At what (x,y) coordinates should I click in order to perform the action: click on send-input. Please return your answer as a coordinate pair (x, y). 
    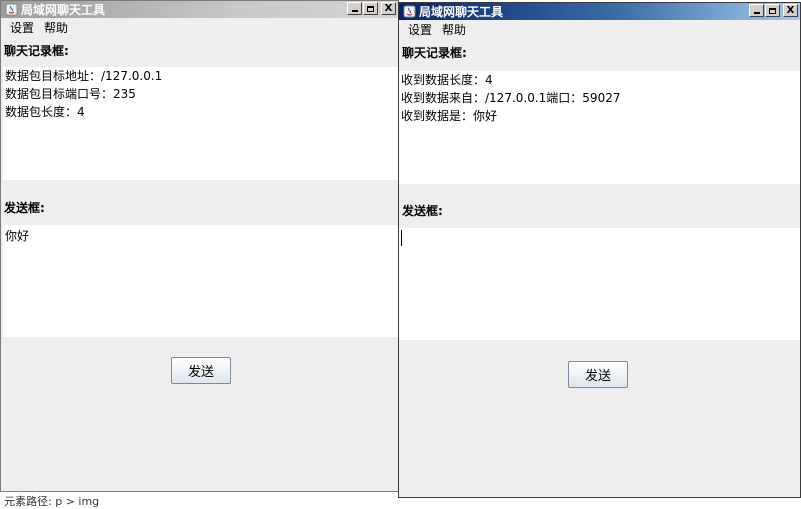
    Looking at the image, I should click on (599, 284).